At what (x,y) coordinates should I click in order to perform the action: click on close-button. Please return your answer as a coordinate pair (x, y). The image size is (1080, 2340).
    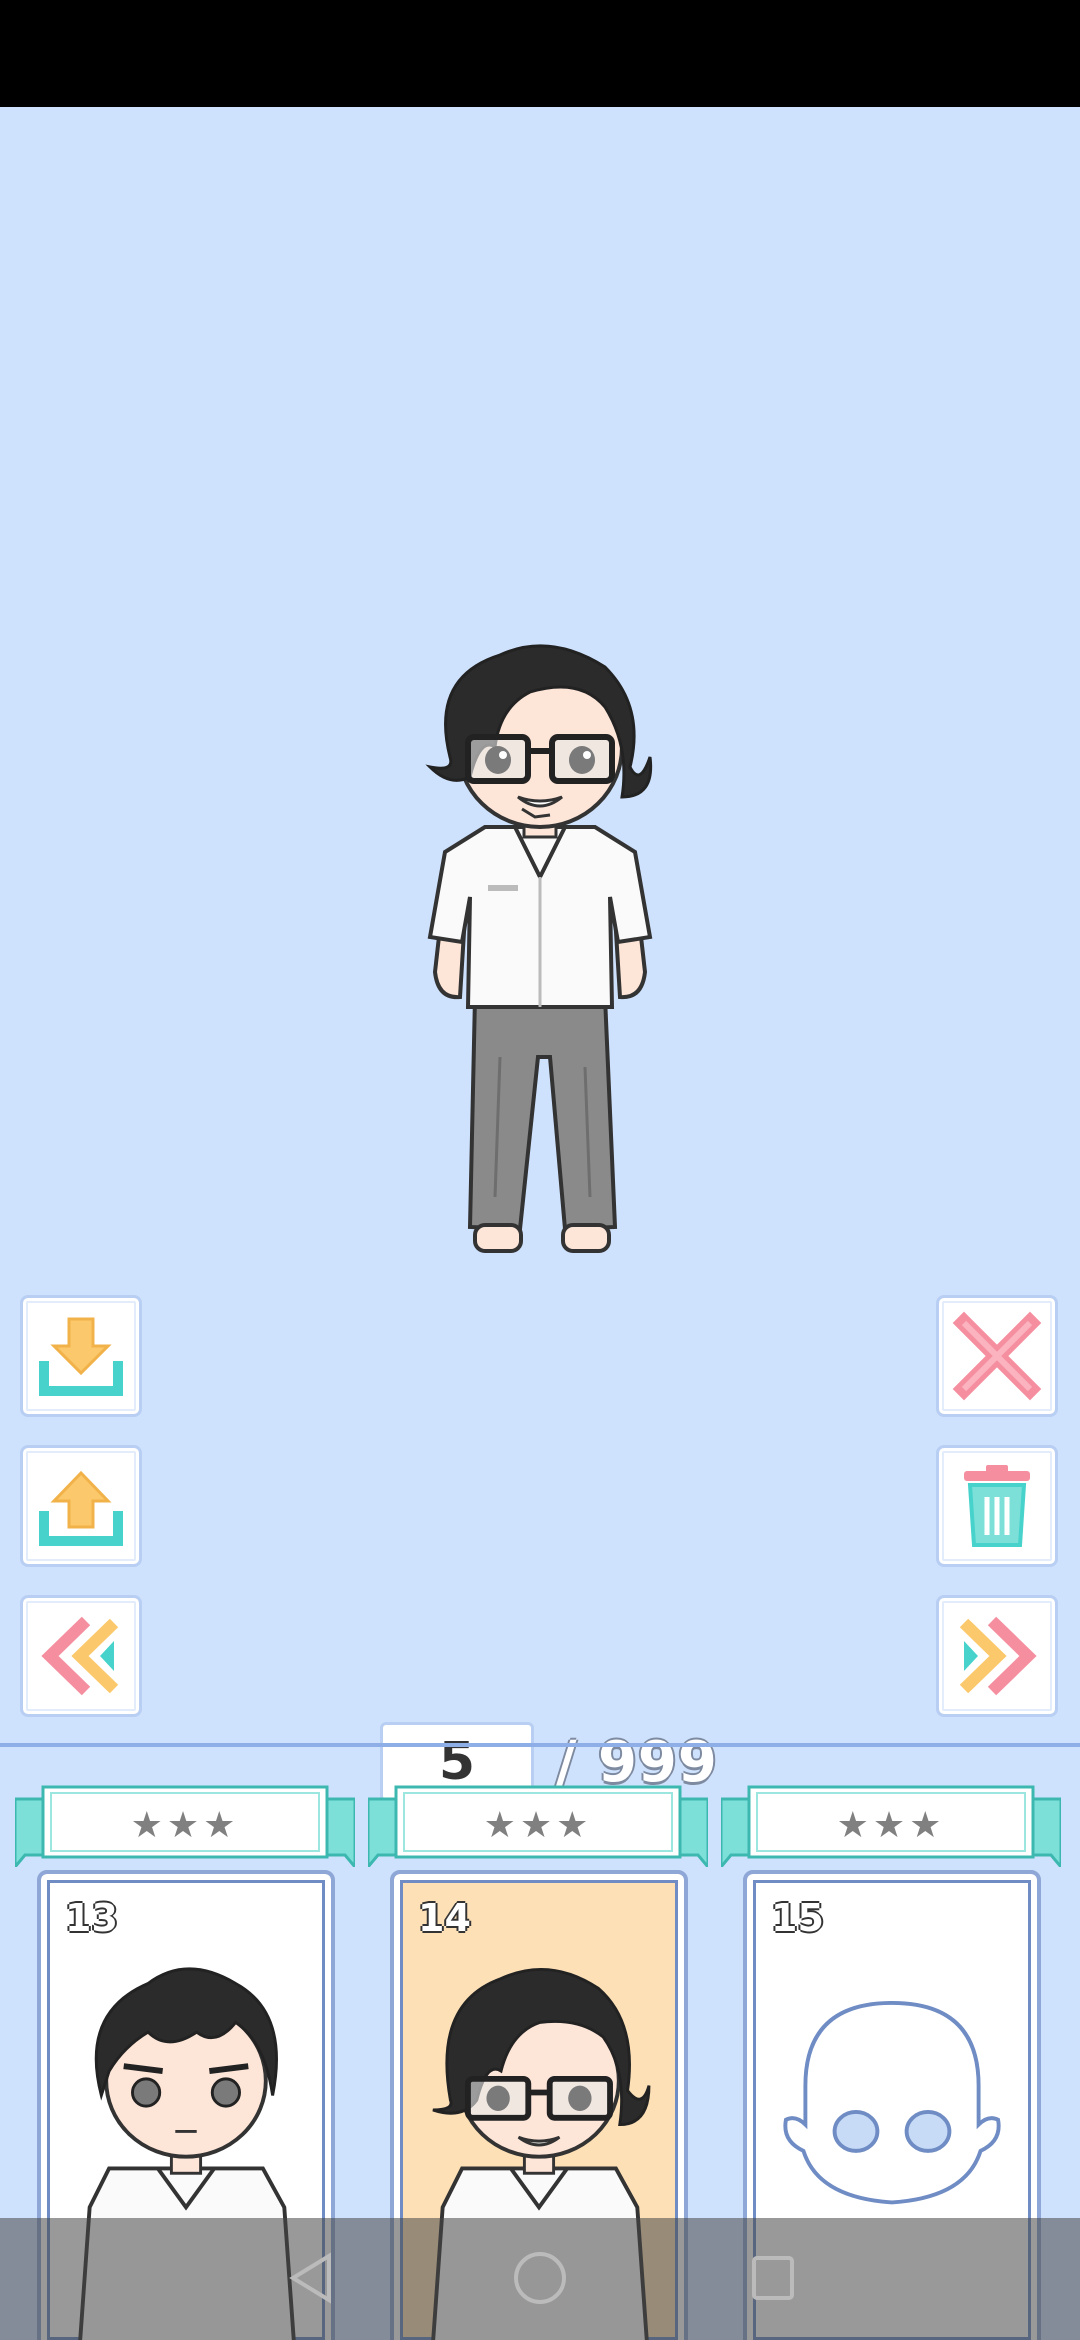
    Looking at the image, I should click on (997, 1356).